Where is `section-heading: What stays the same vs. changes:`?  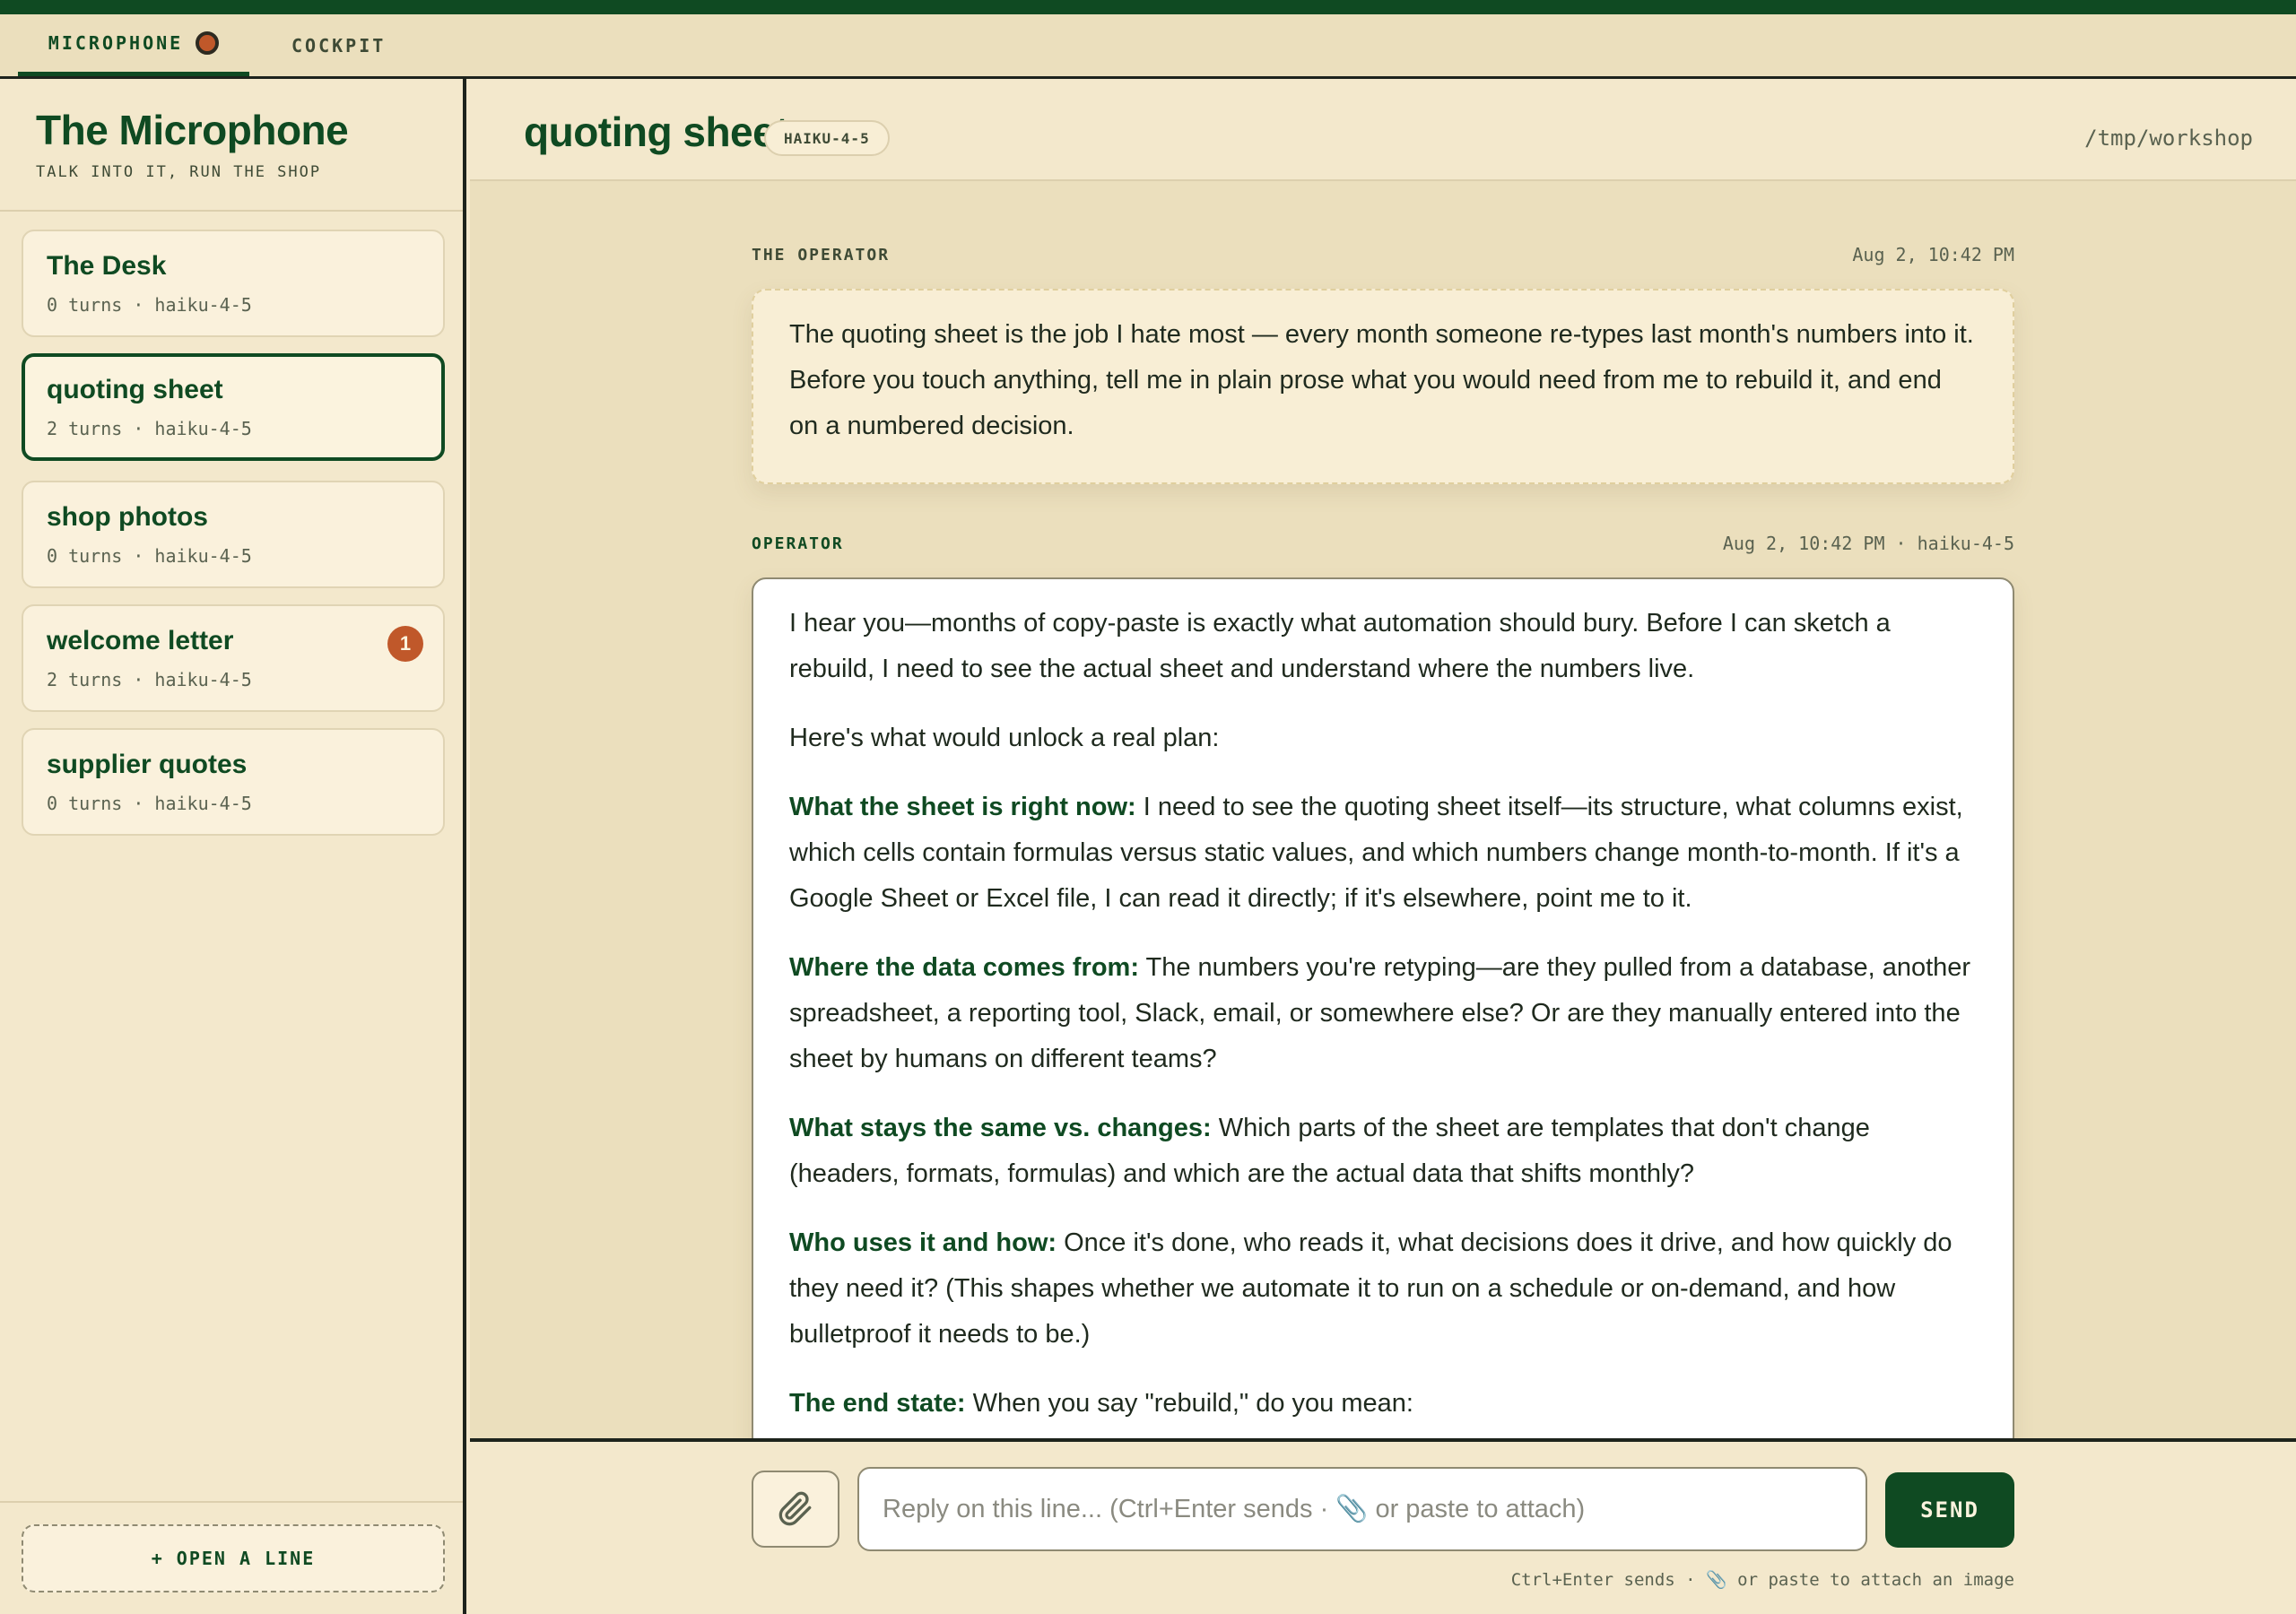 section-heading: What stays the same vs. changes: is located at coordinates (1000, 1128).